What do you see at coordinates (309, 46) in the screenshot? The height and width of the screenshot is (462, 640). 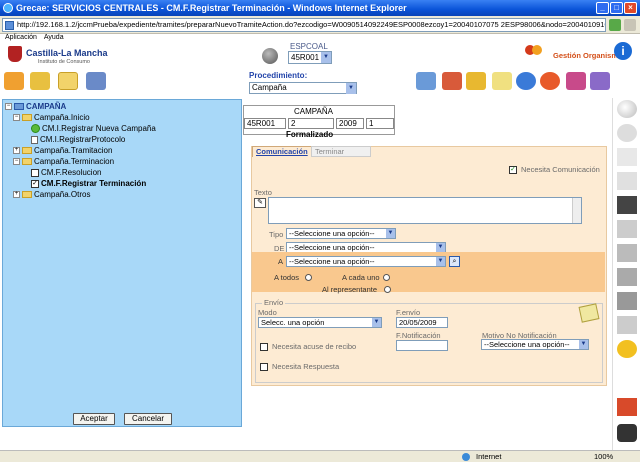 I see `espcoal-label: ESPCOAL` at bounding box center [309, 46].